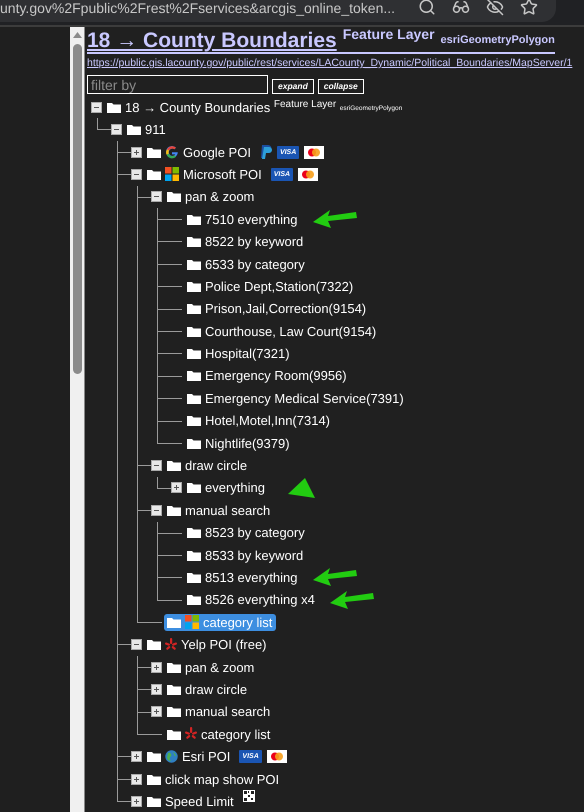 The width and height of the screenshot is (584, 812). What do you see at coordinates (243, 219) in the screenshot?
I see `tree-item: 7510 everything` at bounding box center [243, 219].